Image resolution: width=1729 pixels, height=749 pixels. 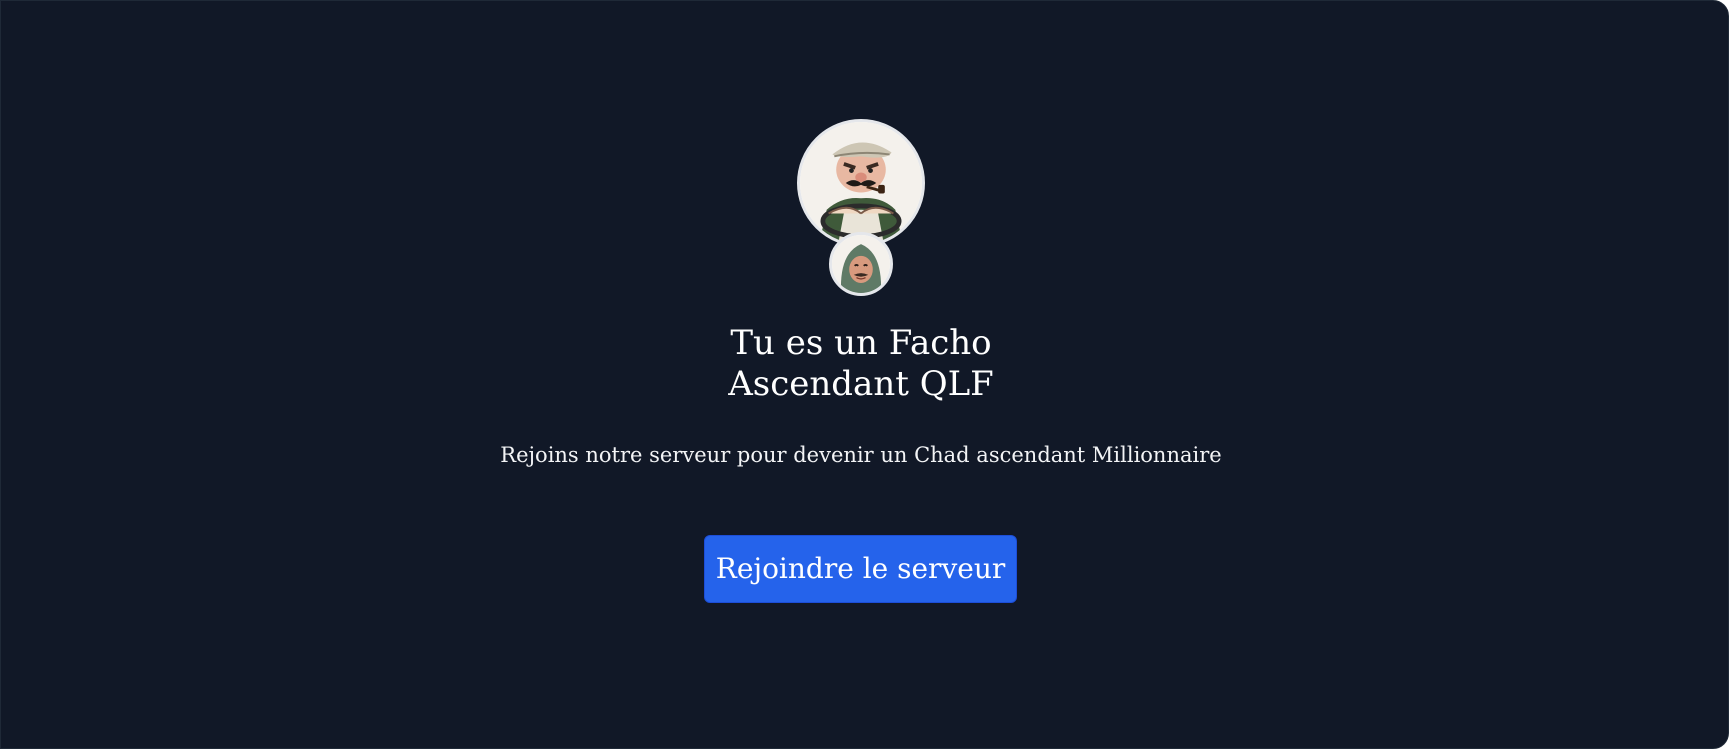 I want to click on invite-title: Tu es un Facho Ascendant QLF, so click(x=861, y=364).